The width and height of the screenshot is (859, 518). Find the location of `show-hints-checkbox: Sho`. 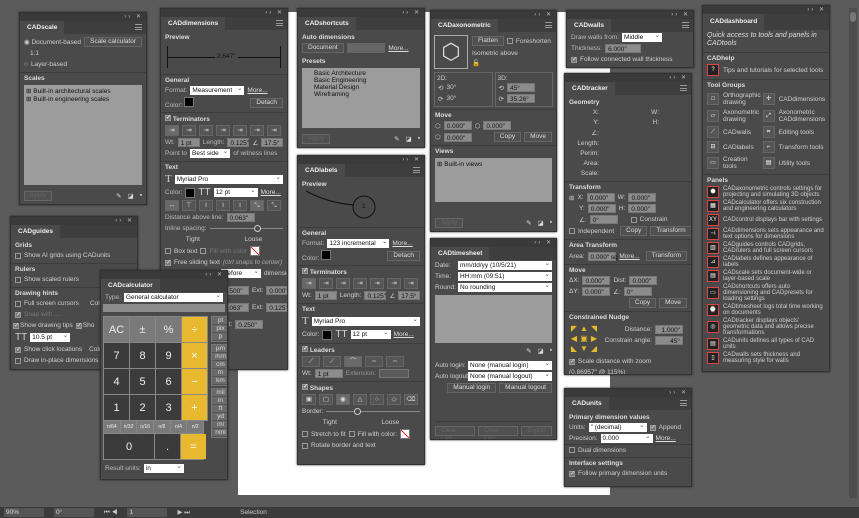

show-hints-checkbox: Sho is located at coordinates (89, 325).